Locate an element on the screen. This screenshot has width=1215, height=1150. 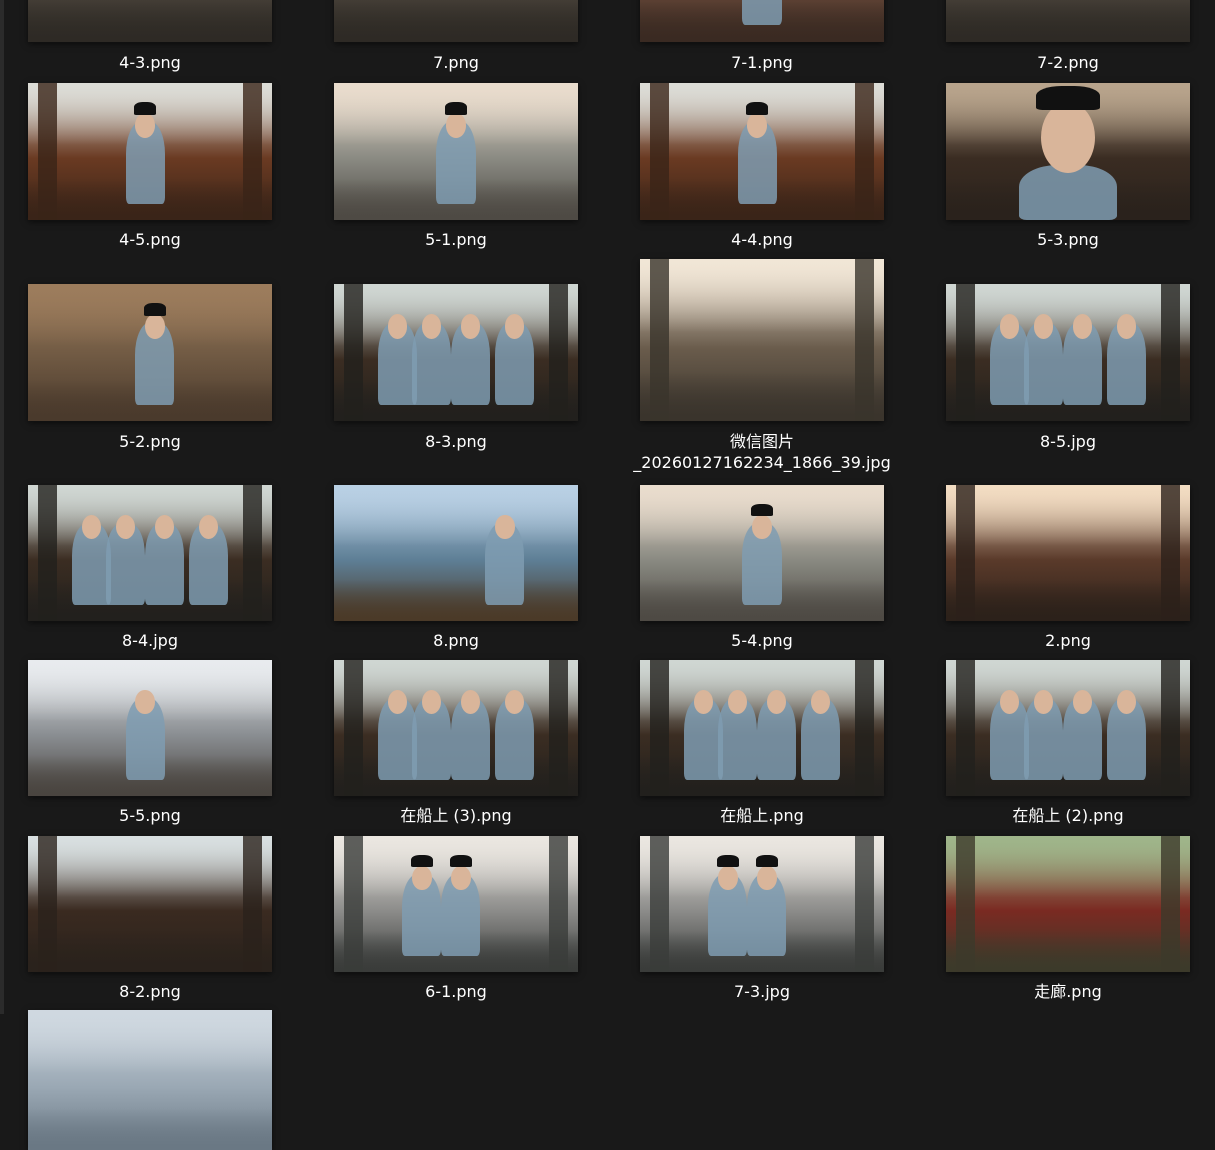
file-name-label: 5-2.png is located at coordinates (151, 441).